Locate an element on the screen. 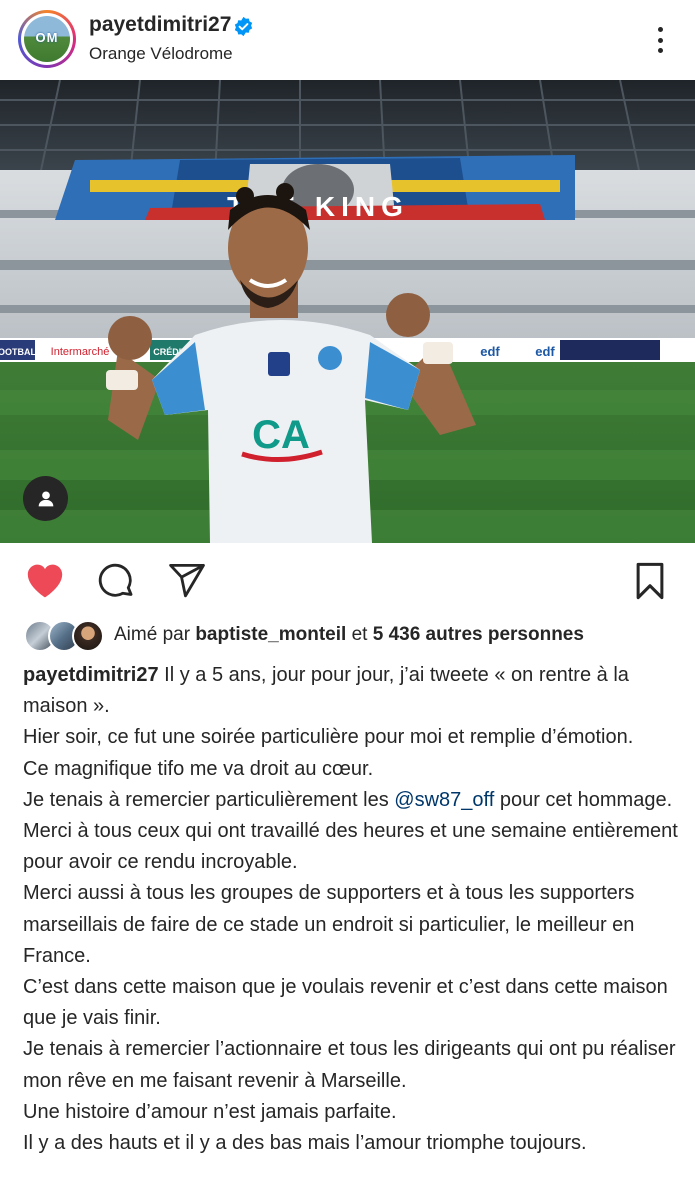 The image size is (695, 1200). likes-connector: et is located at coordinates (359, 634).